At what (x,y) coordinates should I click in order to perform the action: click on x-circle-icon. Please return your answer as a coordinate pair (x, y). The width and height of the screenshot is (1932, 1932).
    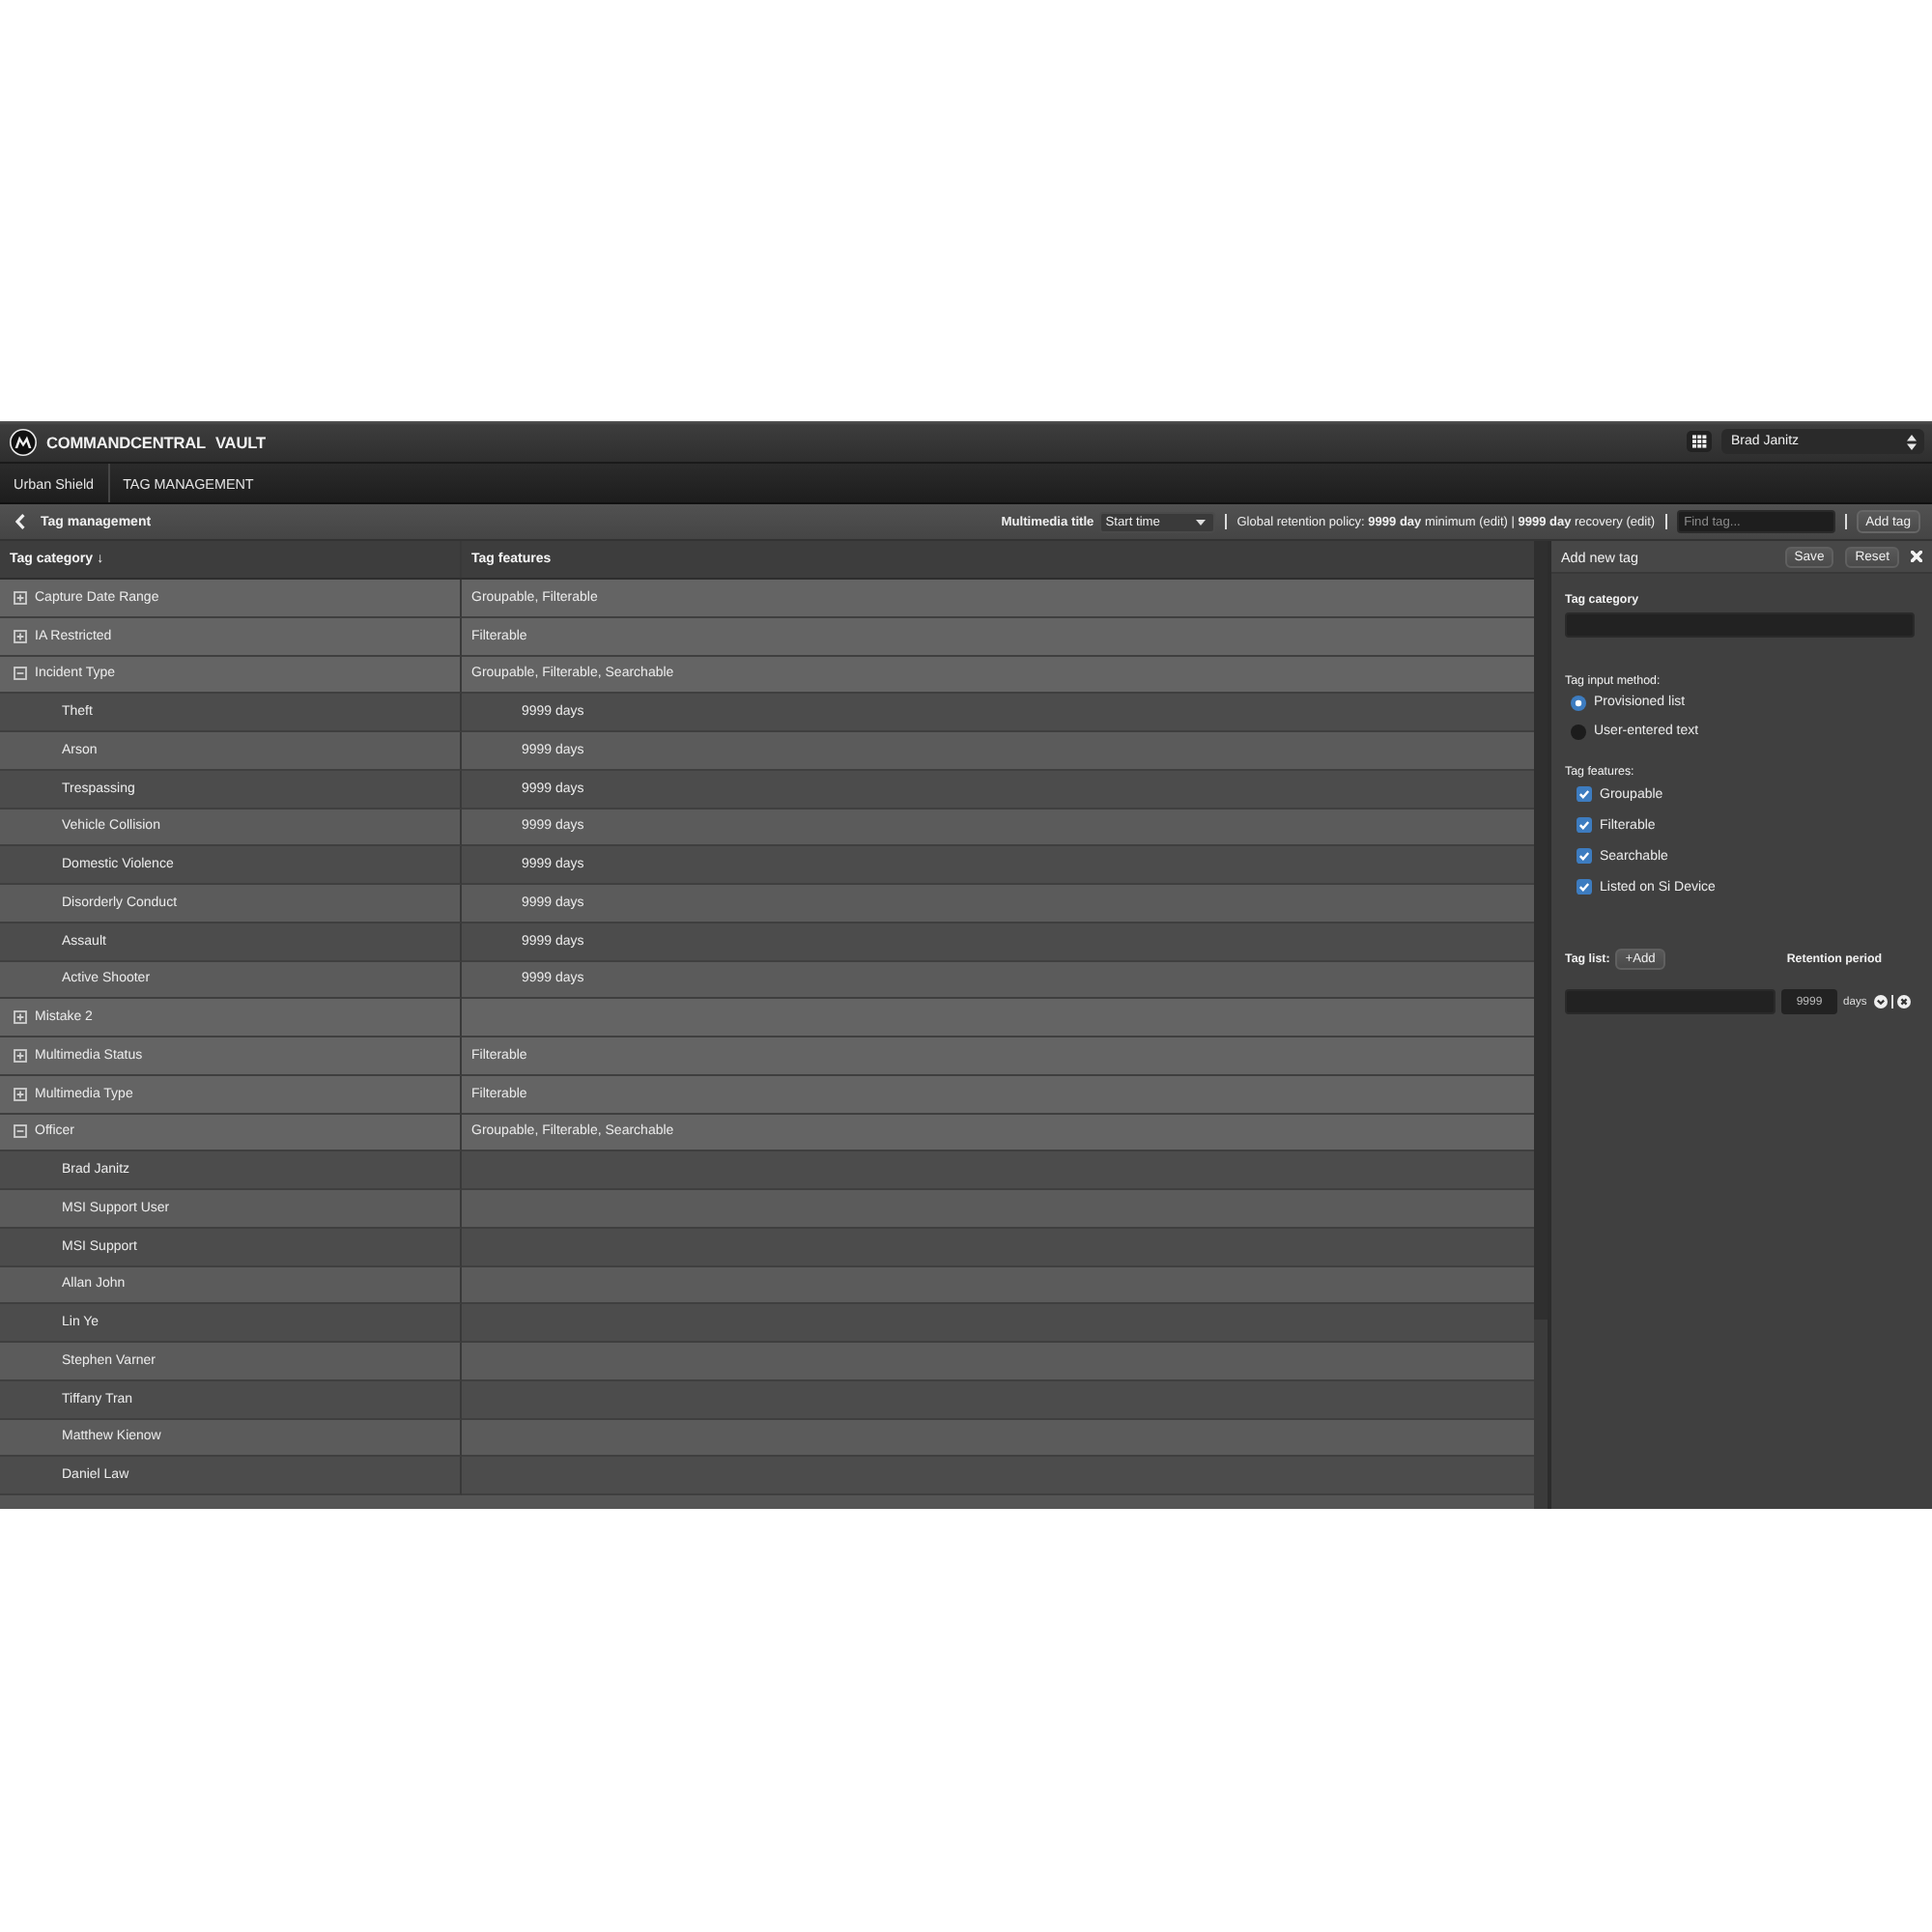
    Looking at the image, I should click on (1904, 1002).